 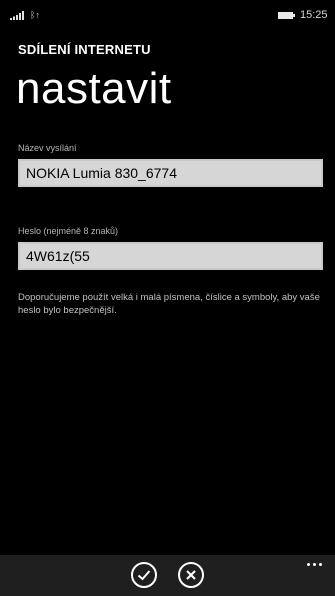 I want to click on broadcast-name-input, so click(x=170, y=173).